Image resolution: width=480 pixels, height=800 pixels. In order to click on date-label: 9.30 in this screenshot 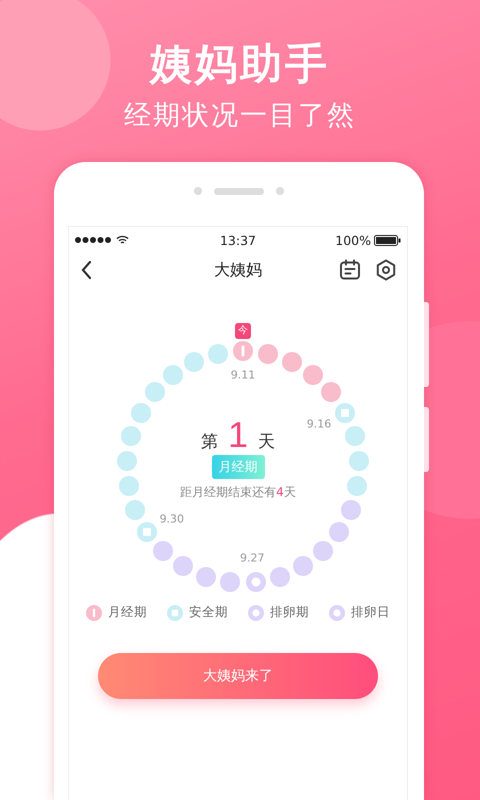, I will do `click(172, 519)`.